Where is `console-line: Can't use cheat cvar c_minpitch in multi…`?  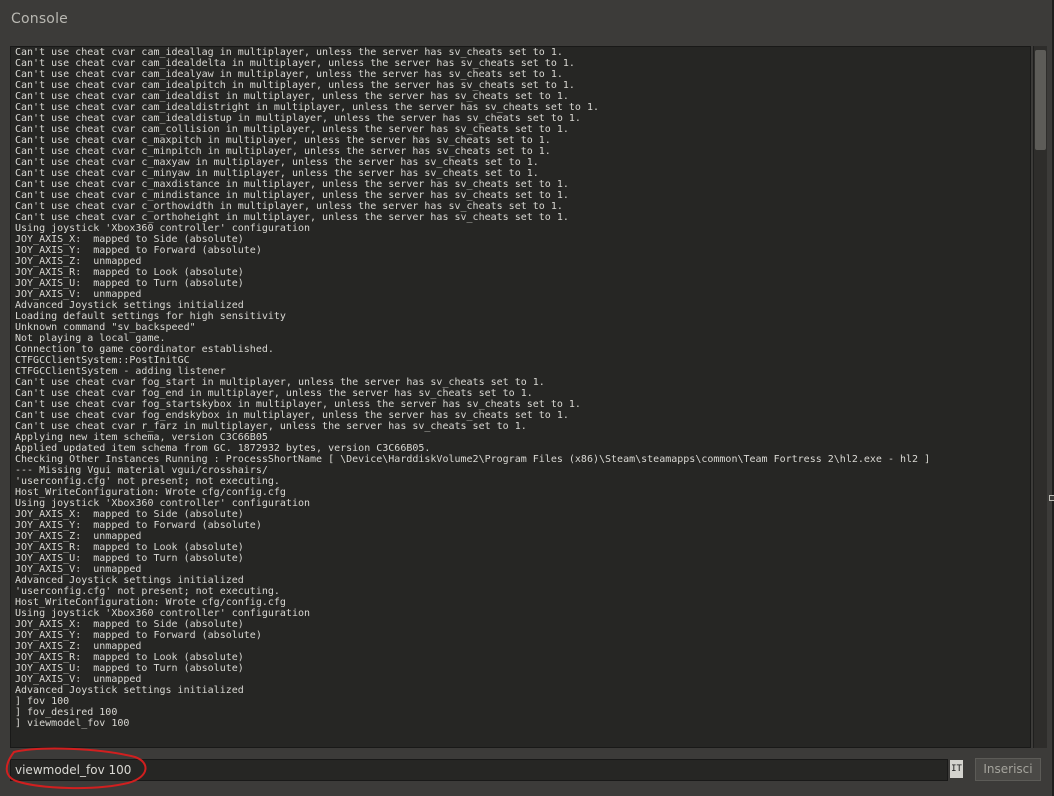
console-line: Can't use cheat cvar c_minpitch in multi… is located at coordinates (283, 151).